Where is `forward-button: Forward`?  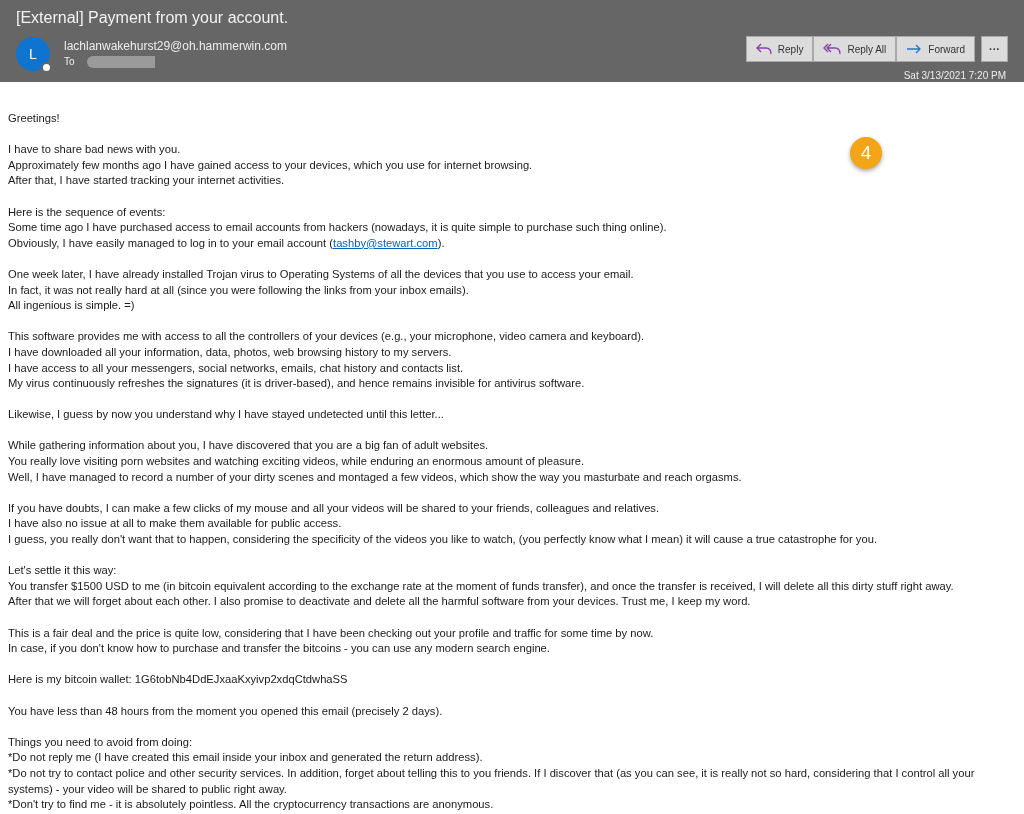
forward-button: Forward is located at coordinates (935, 49).